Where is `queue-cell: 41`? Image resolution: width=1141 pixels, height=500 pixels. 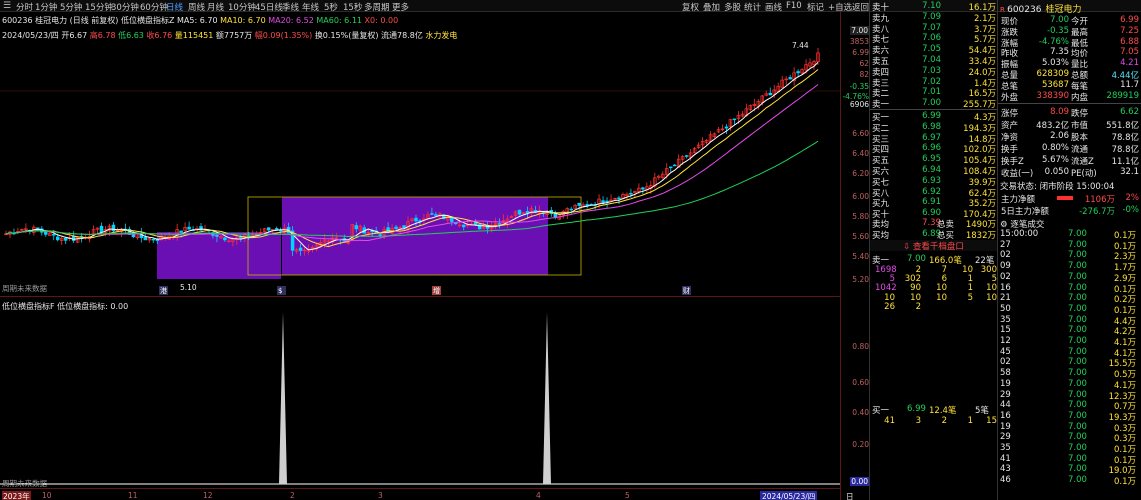
queue-cell: 41 is located at coordinates (889, 421).